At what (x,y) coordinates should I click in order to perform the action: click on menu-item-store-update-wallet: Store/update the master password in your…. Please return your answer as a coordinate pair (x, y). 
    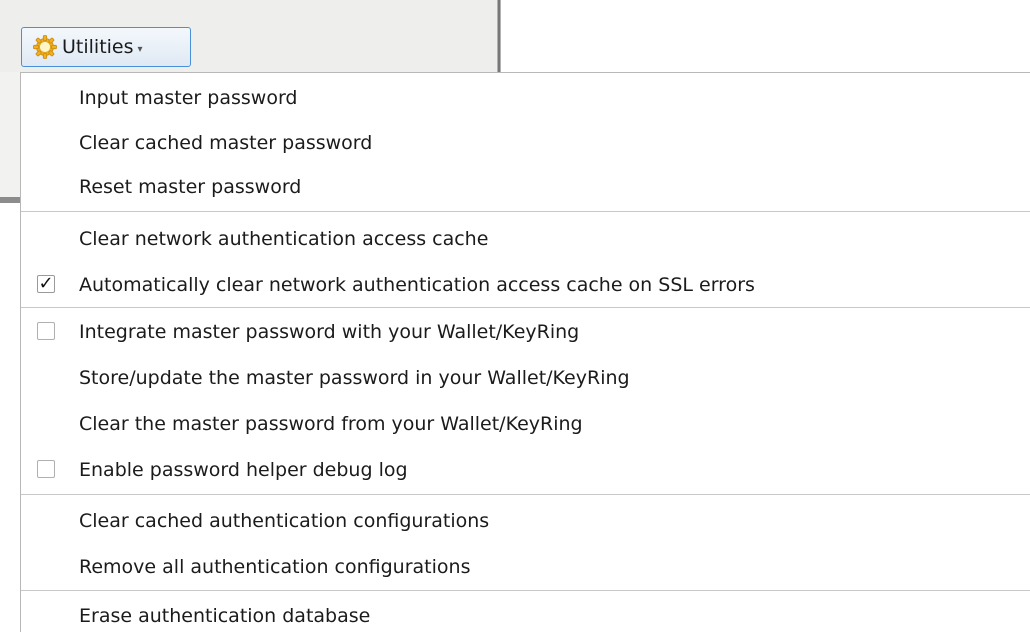
    Looking at the image, I should click on (525, 378).